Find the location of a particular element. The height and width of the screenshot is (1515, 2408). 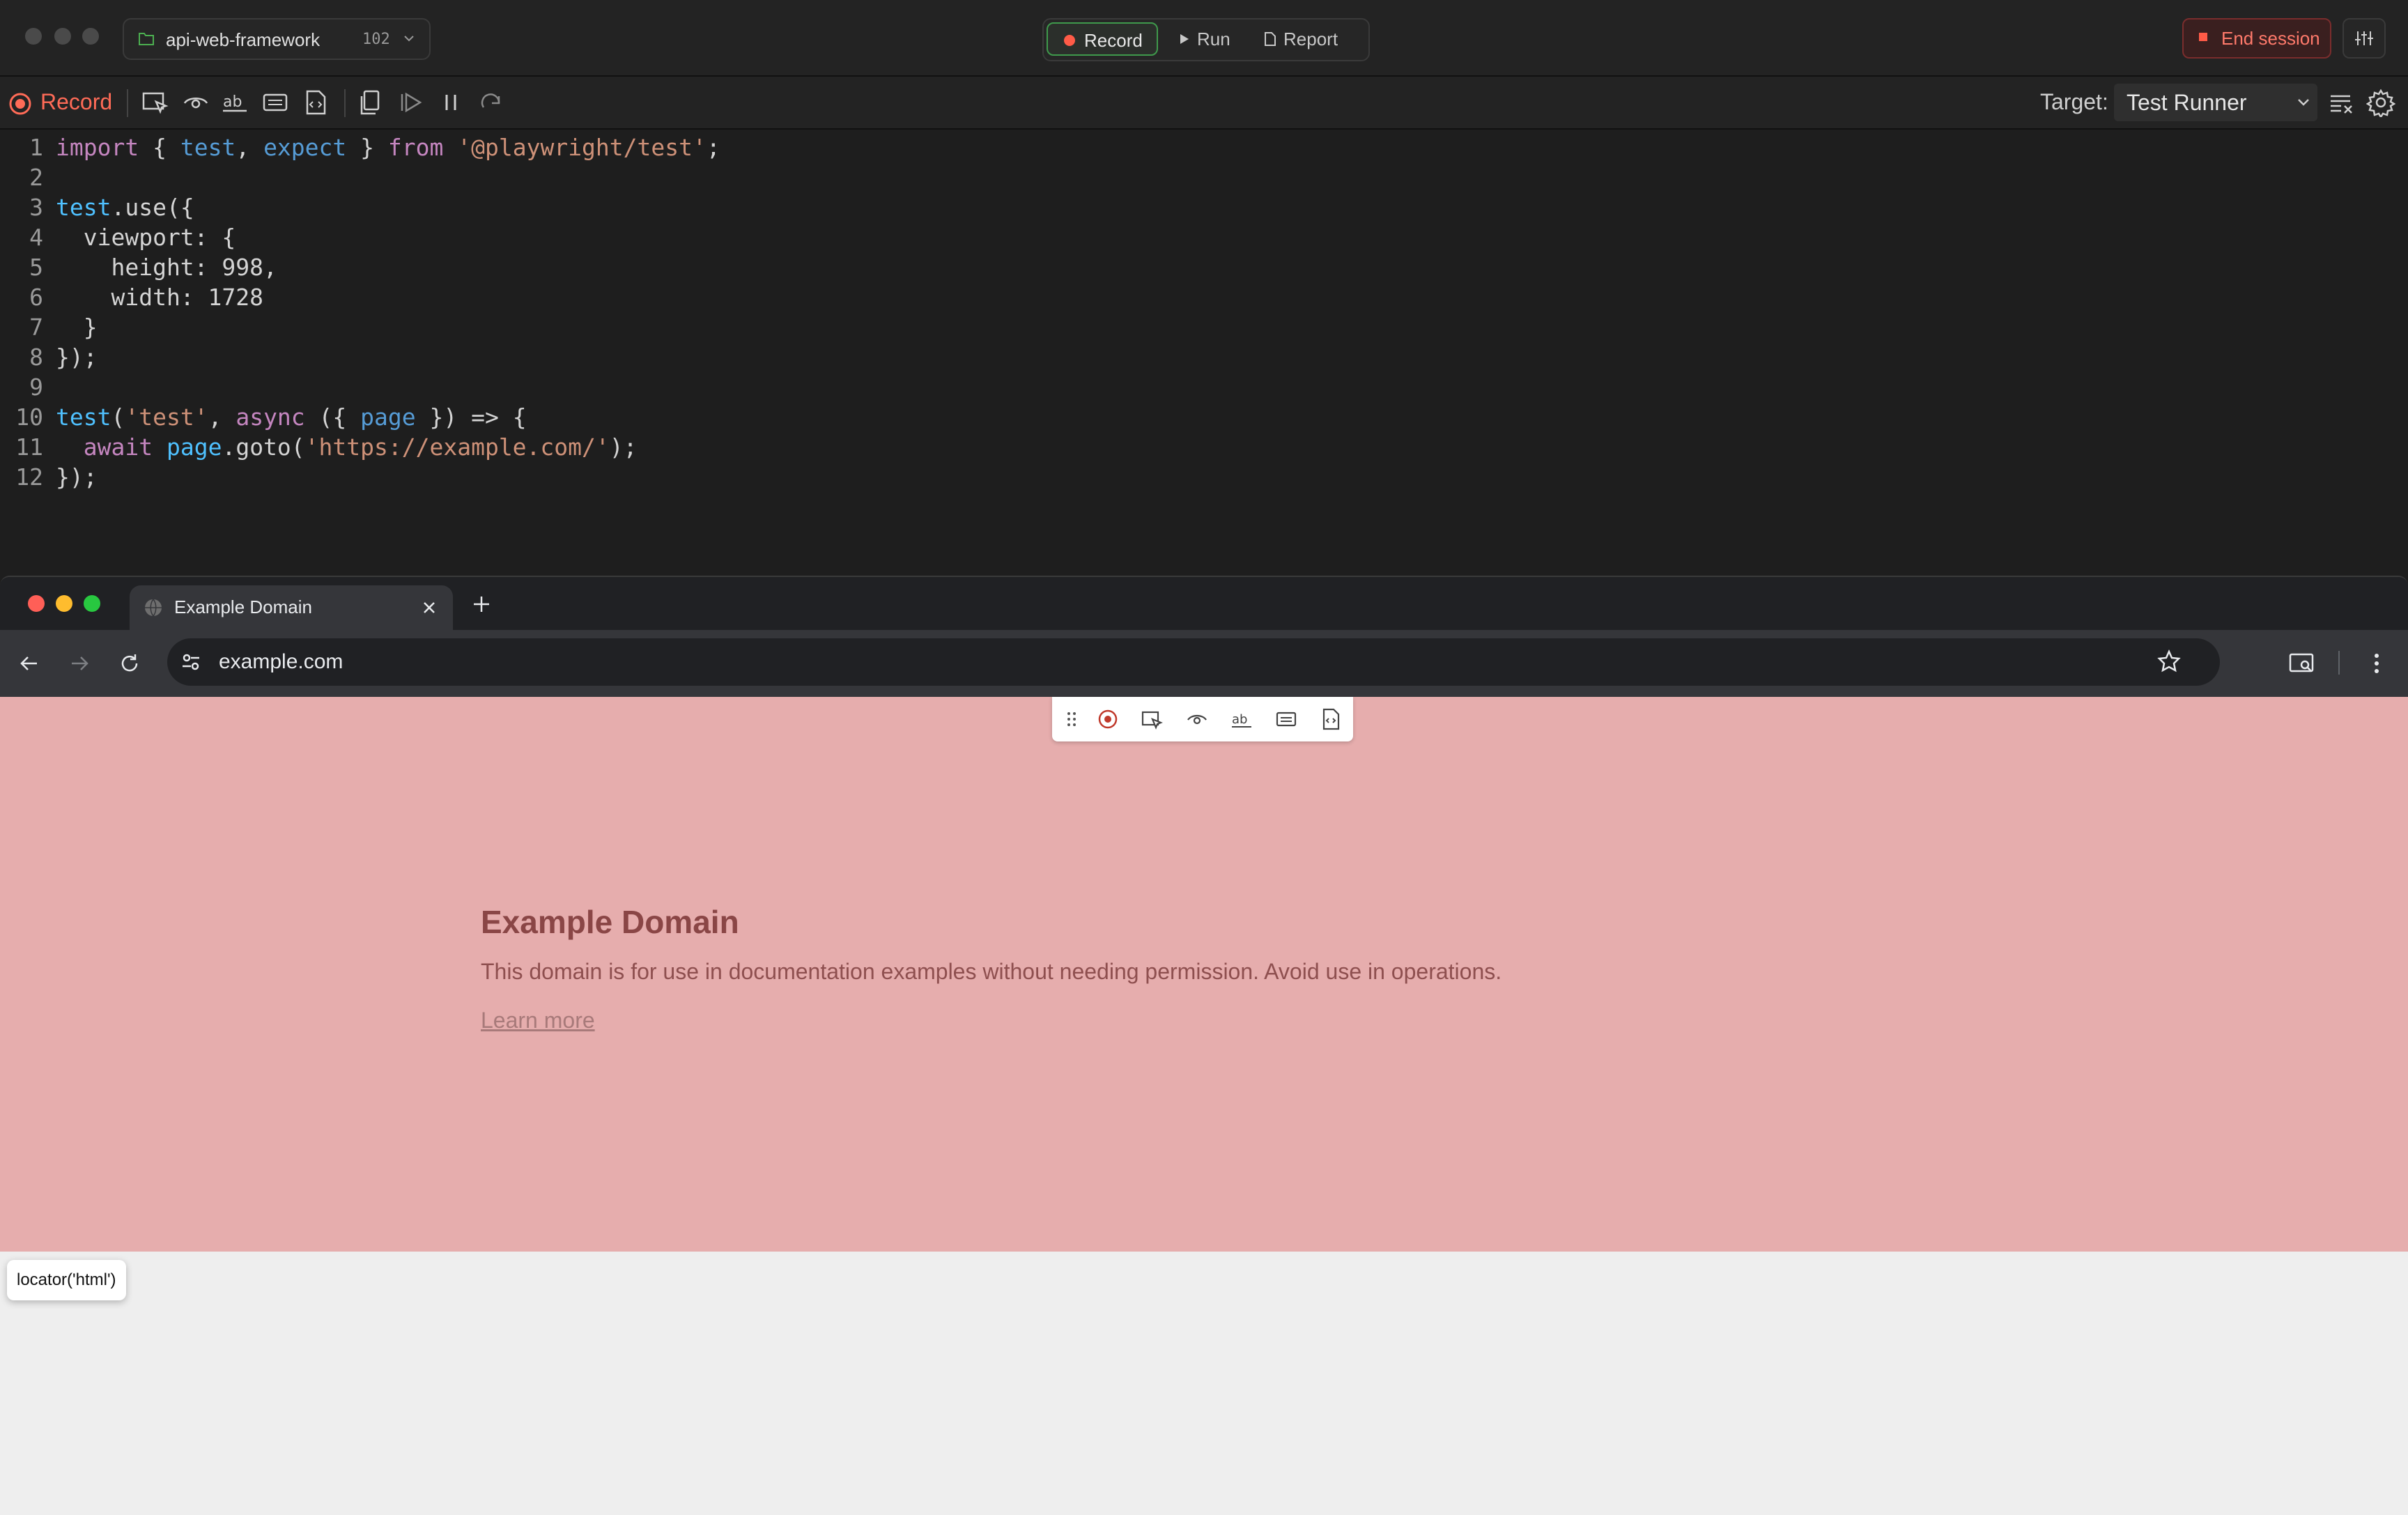

mode-report-button: Report is located at coordinates (1309, 39).